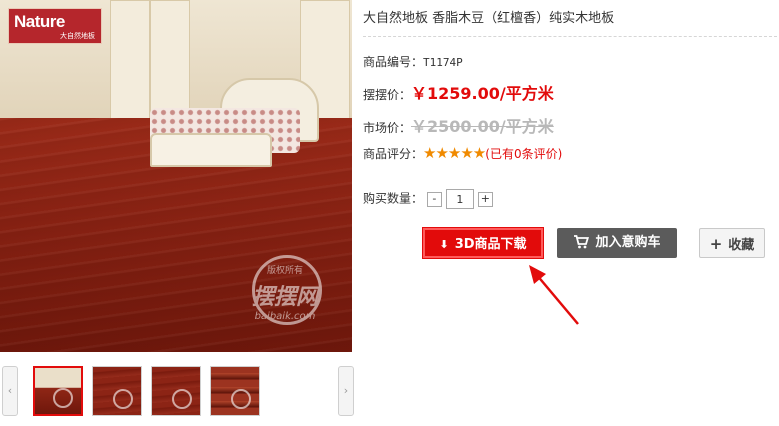 Image resolution: width=779 pixels, height=426 pixels. Describe the element at coordinates (454, 153) in the screenshot. I see `rating-stars-icon: ★★★★★` at that location.